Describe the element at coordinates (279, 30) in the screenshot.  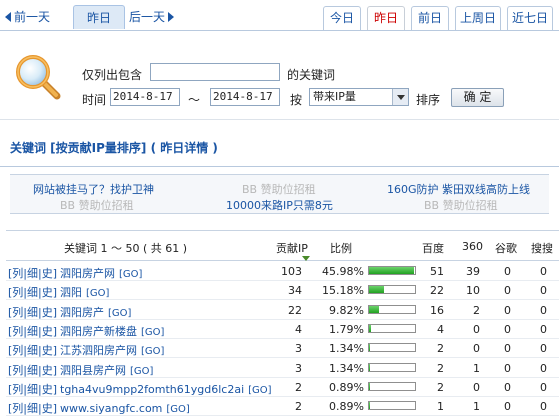
I see `nav-divider` at that location.